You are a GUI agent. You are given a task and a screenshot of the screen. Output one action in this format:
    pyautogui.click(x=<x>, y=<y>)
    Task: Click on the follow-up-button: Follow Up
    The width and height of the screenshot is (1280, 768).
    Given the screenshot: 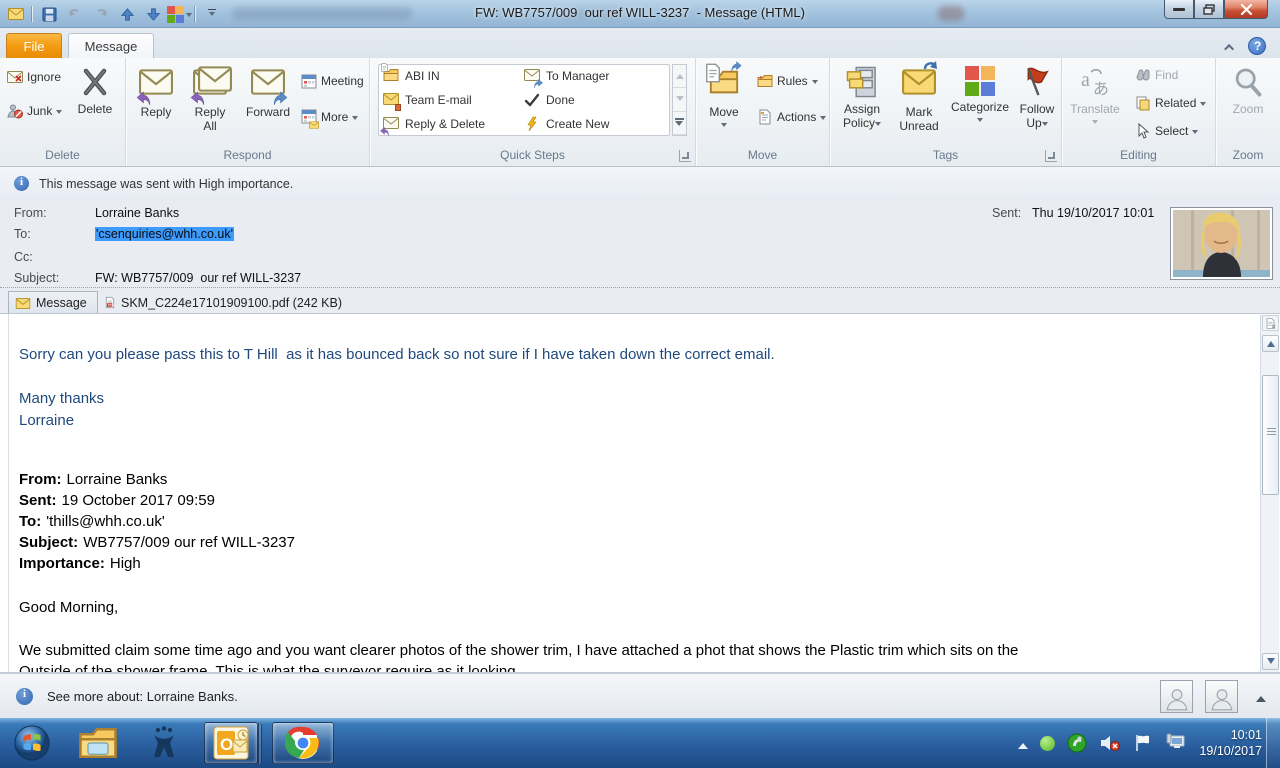 What is the action you would take?
    pyautogui.click(x=1037, y=102)
    